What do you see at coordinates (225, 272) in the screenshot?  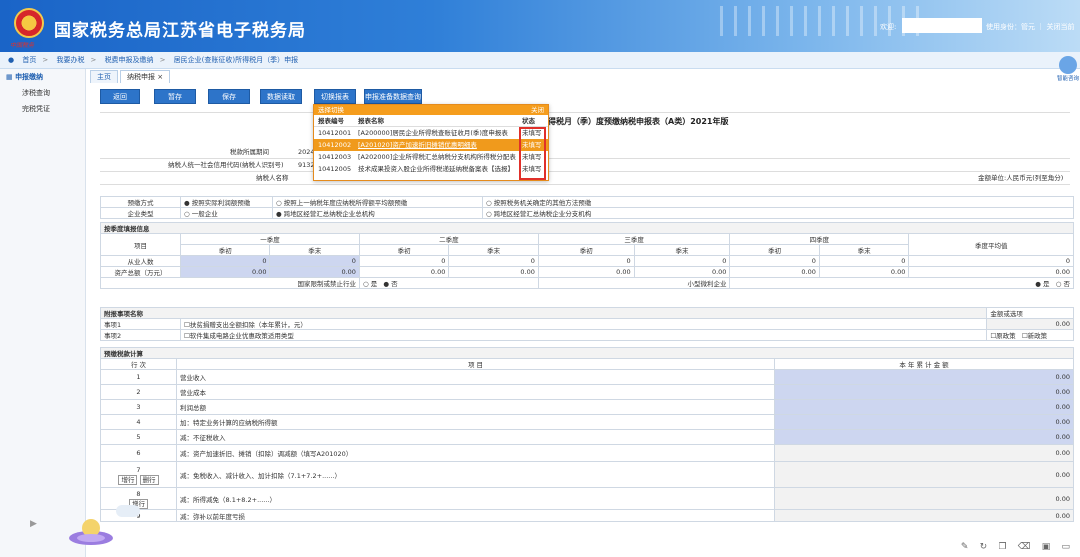 I see `assets-q1-start: 0.00` at bounding box center [225, 272].